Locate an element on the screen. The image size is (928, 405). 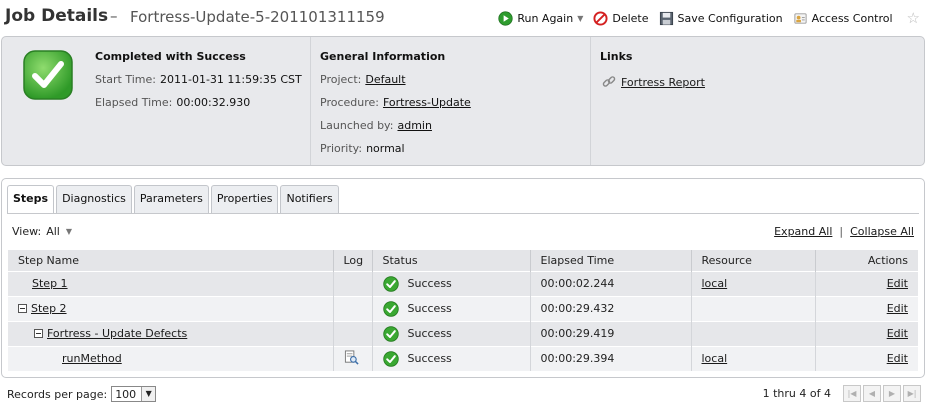
tab-divider is located at coordinates (463, 213).